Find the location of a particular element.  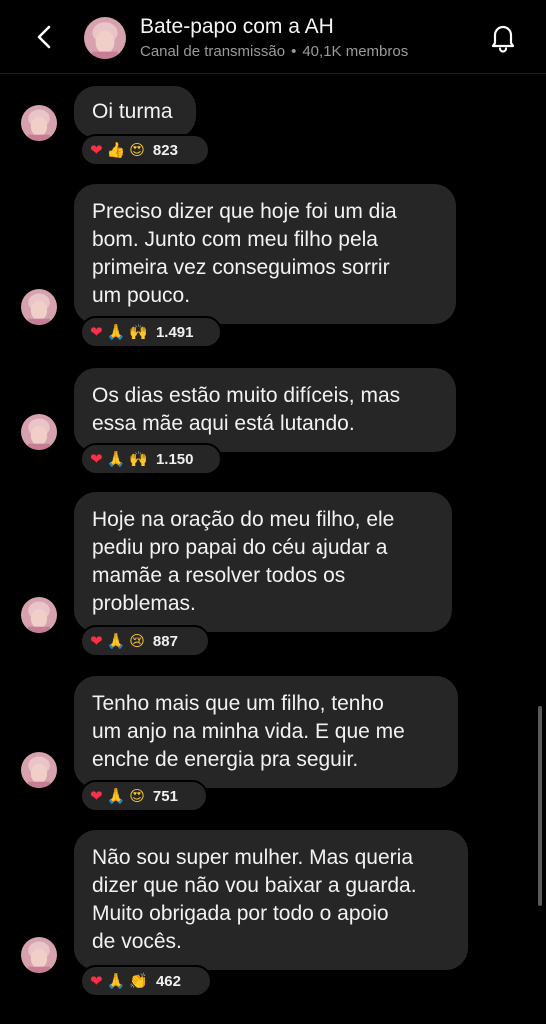

channel-subtitle: Canal de transmissão • 40,1K membros is located at coordinates (274, 51).